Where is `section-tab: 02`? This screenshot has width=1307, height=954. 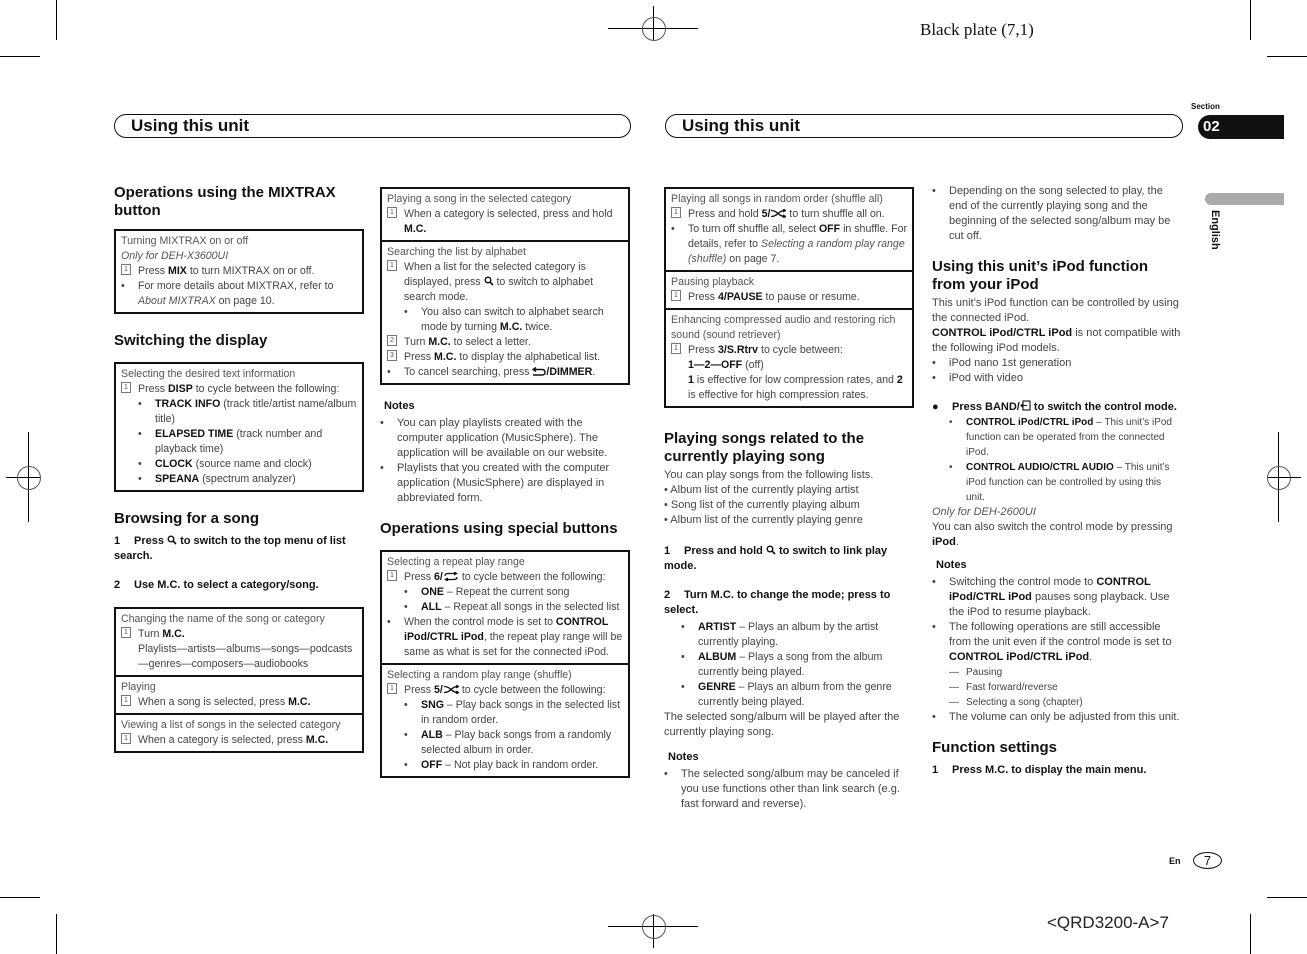
section-tab: 02 is located at coordinates (1241, 127).